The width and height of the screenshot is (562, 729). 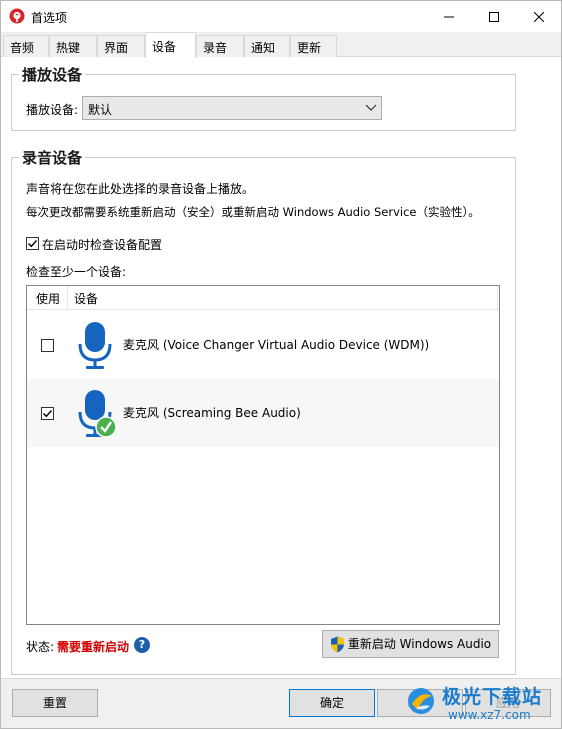 What do you see at coordinates (97, 414) in the screenshot?
I see `microphone-check-icon` at bounding box center [97, 414].